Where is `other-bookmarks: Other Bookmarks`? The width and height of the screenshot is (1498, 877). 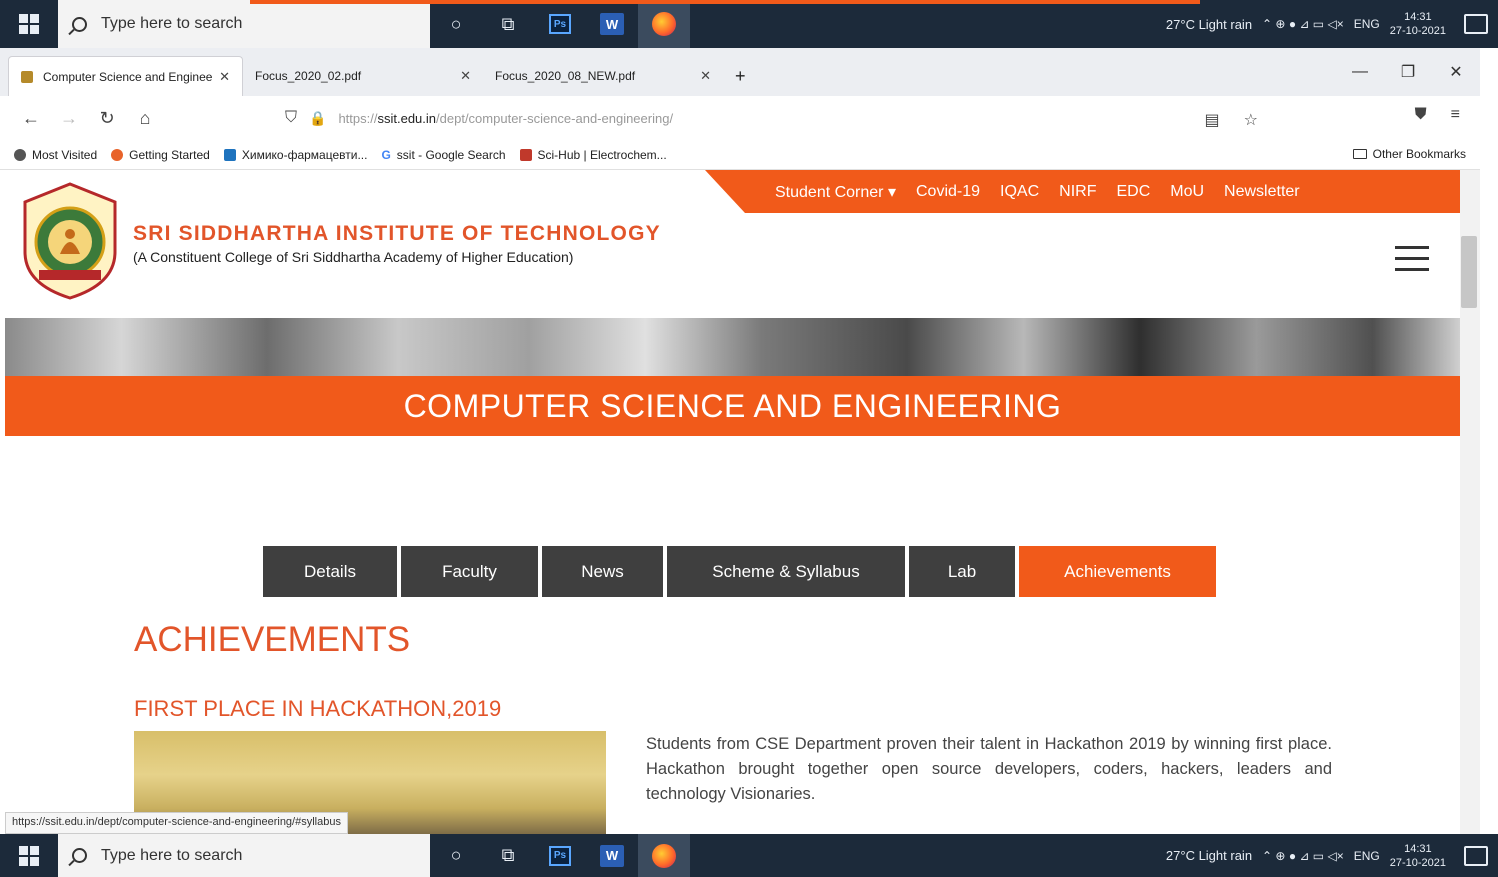 other-bookmarks: Other Bookmarks is located at coordinates (1409, 154).